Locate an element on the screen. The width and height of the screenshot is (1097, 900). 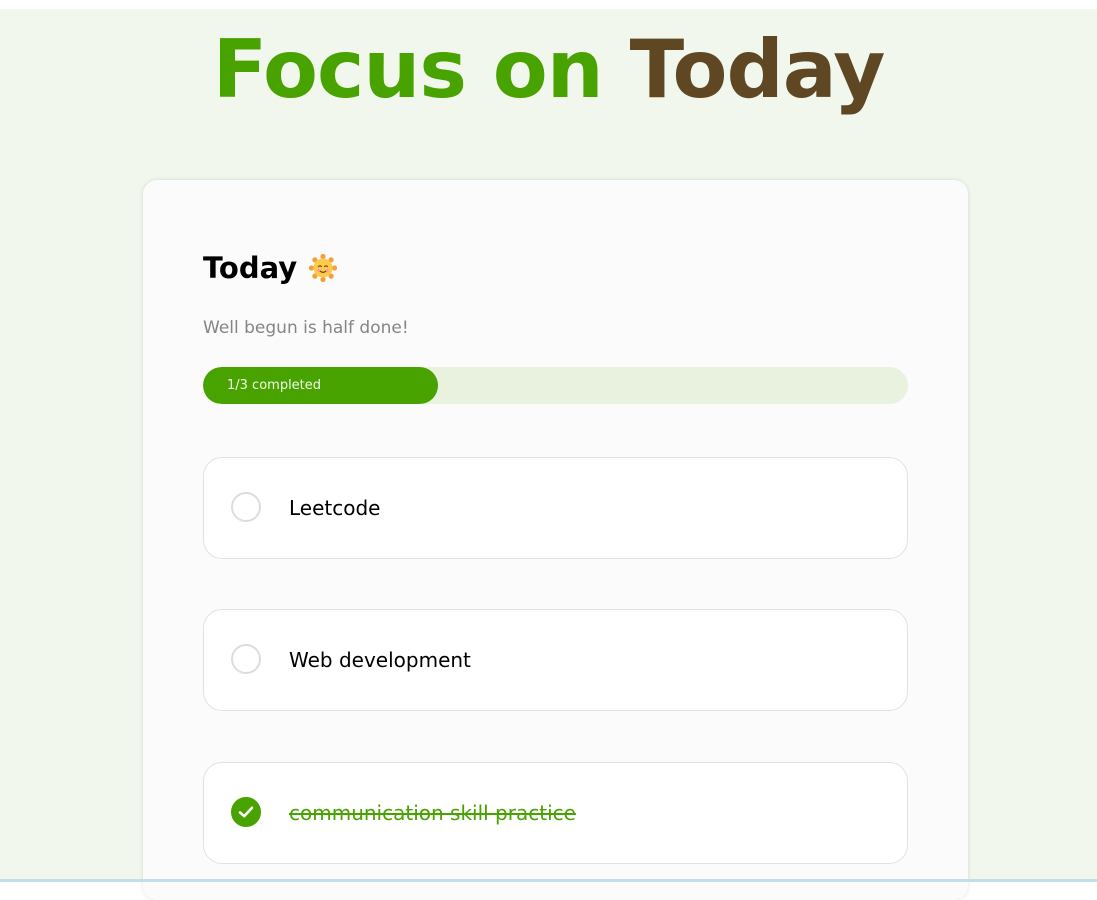
goal-text: Web development is located at coordinates (380, 660).